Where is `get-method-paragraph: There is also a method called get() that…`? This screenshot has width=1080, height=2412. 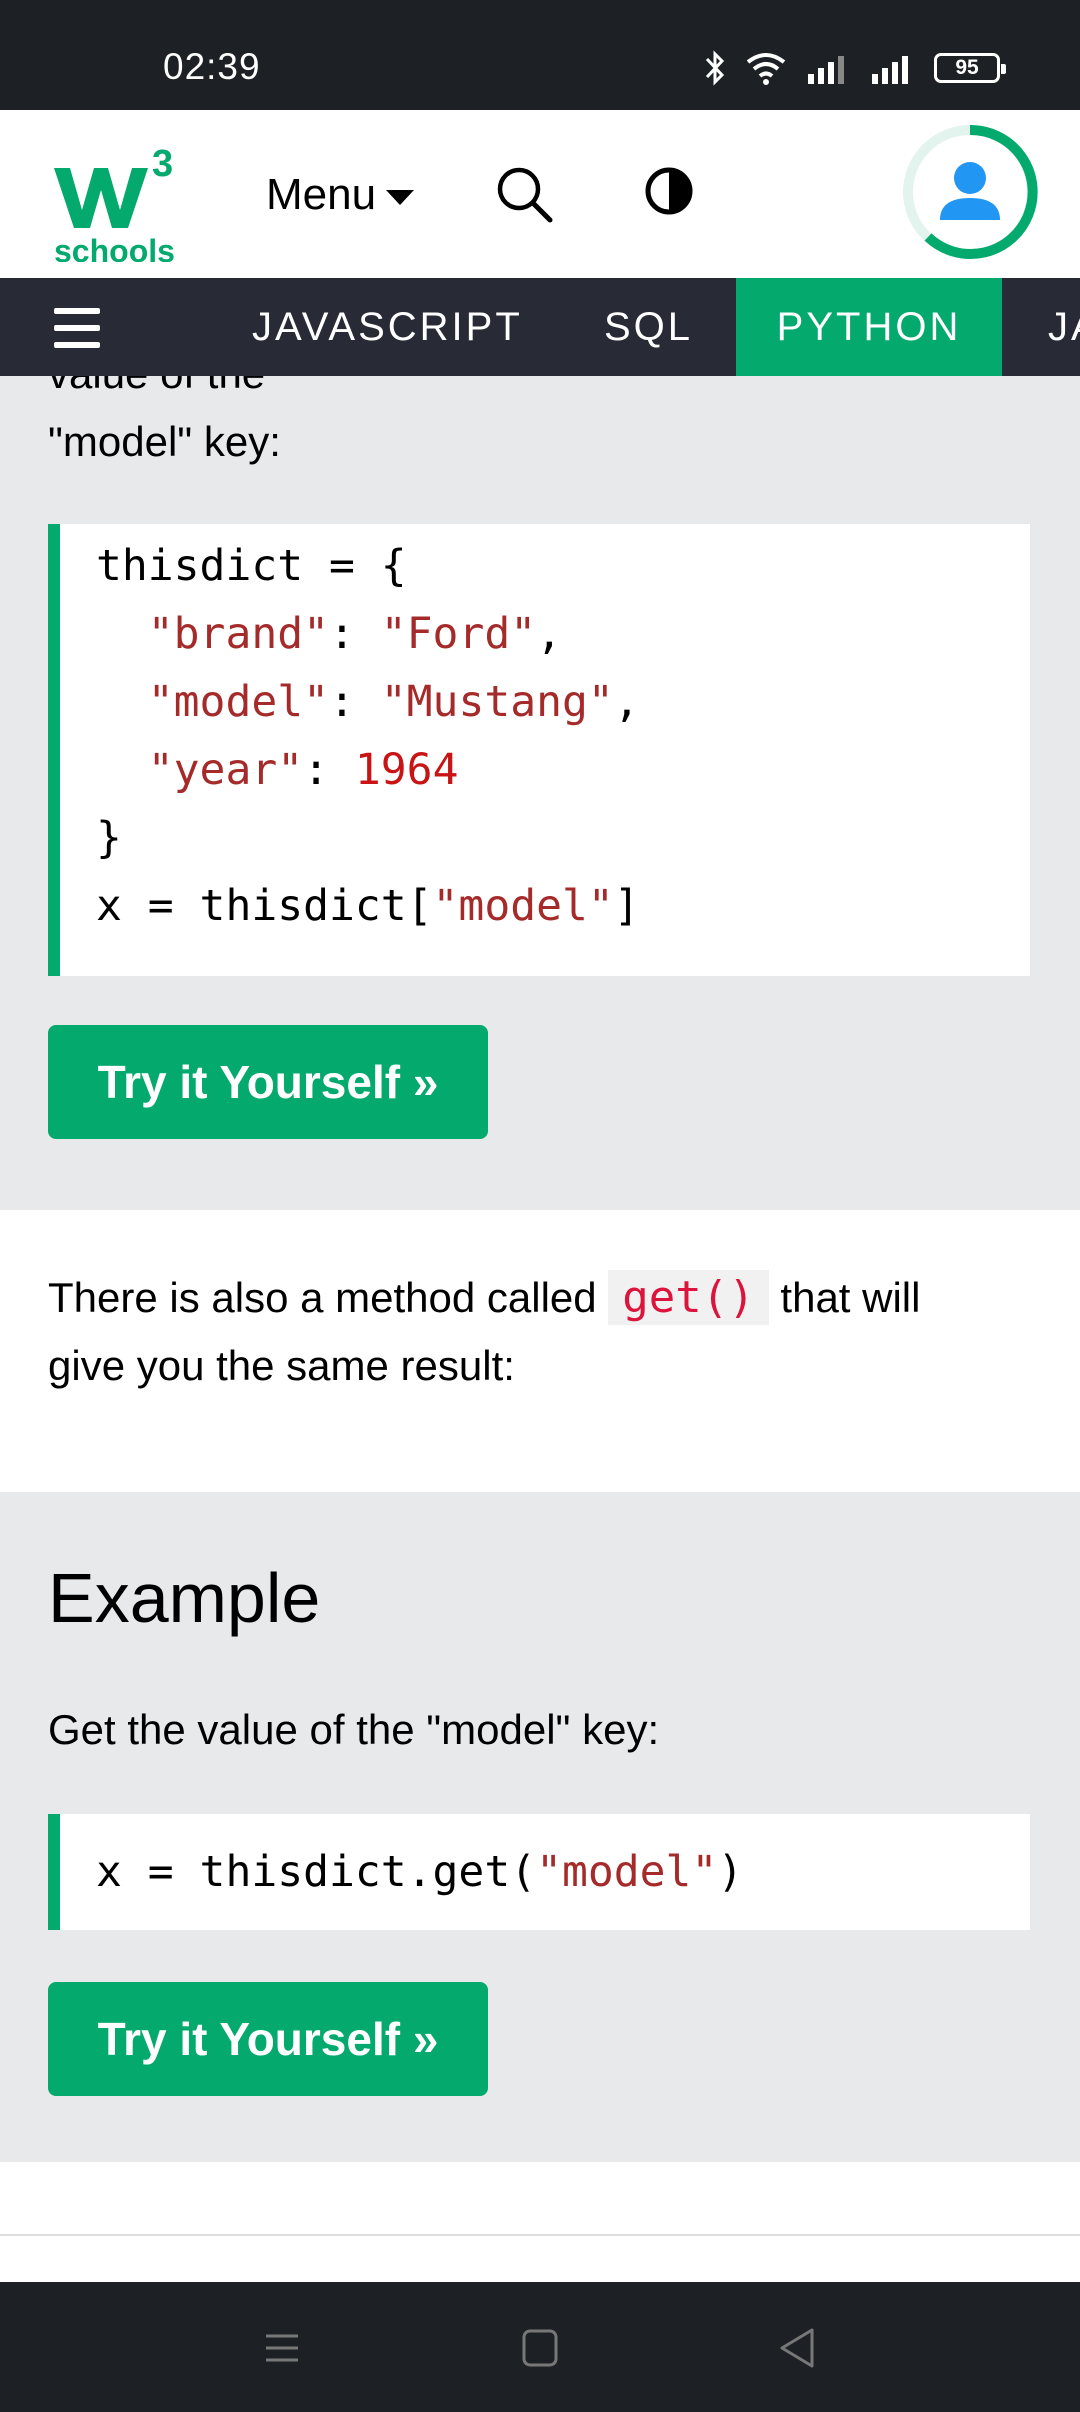 get-method-paragraph: There is also a method called get() that… is located at coordinates (543, 1332).